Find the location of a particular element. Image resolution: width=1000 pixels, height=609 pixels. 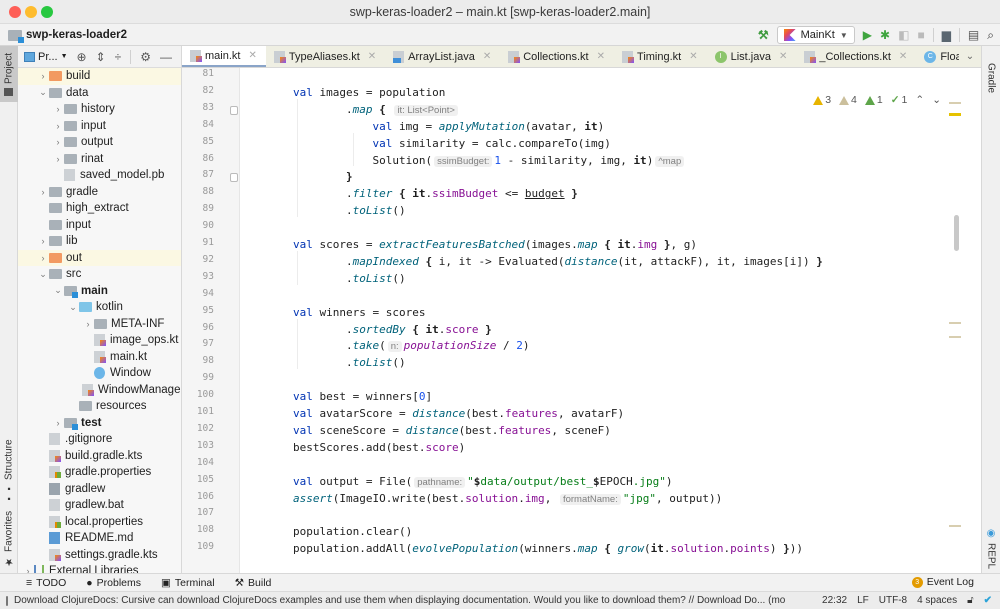

tree-item: ⌄ kotlin is located at coordinates (99, 307).